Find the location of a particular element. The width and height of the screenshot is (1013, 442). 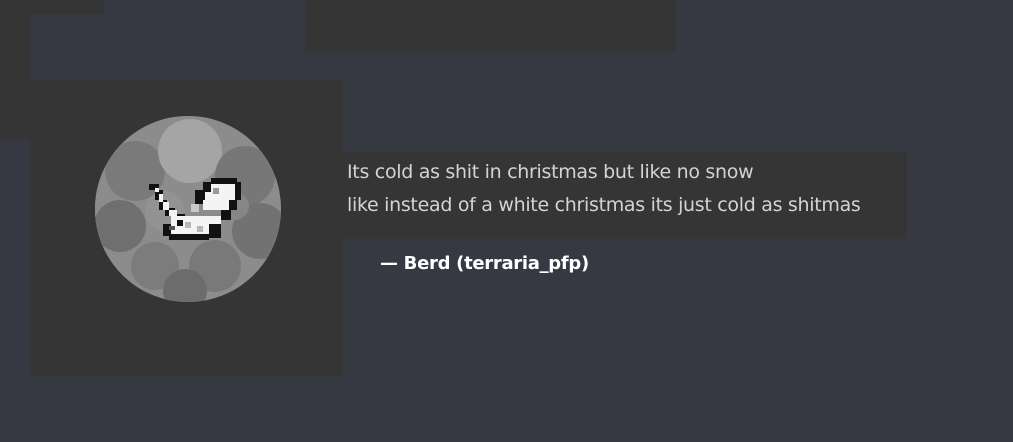

avatar is located at coordinates (188, 209).